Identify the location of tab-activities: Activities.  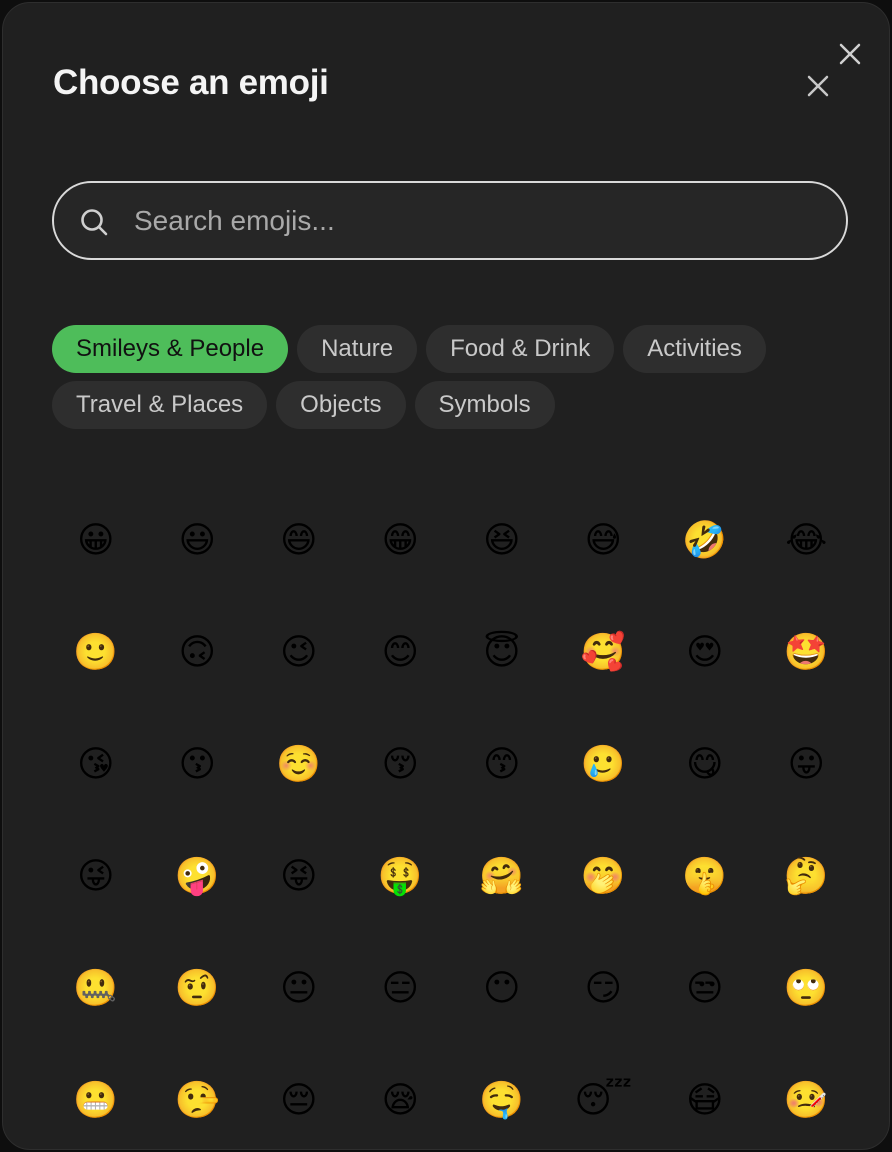
(694, 349).